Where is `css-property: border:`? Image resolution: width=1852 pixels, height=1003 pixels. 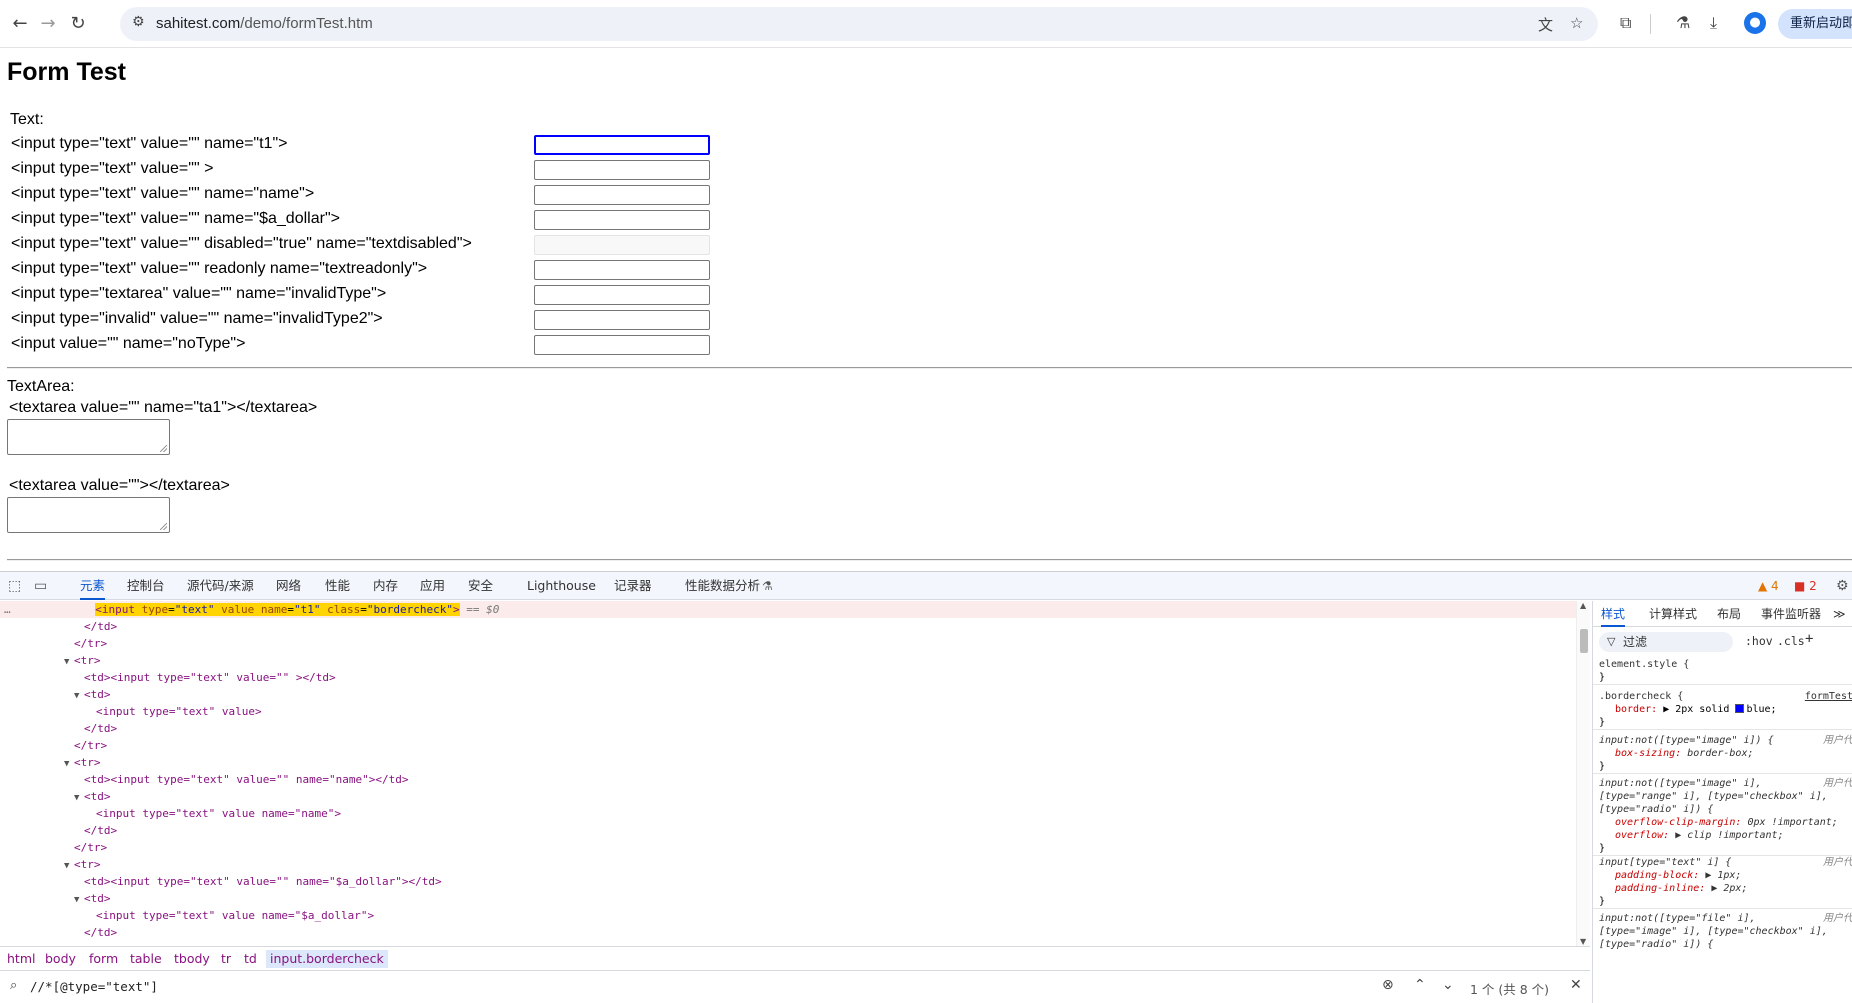 css-property: border: is located at coordinates (1636, 709).